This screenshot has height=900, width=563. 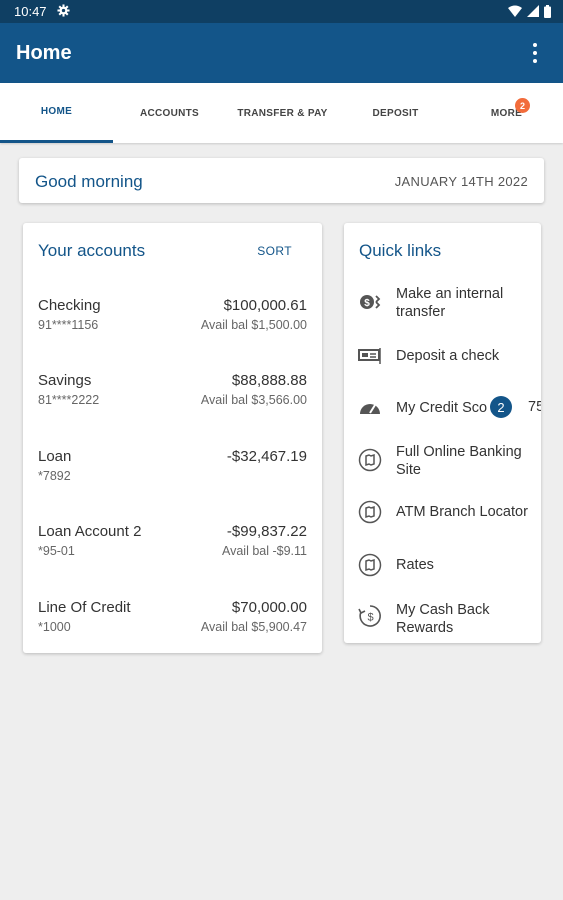 I want to click on accounts-title: Your accounts, so click(x=92, y=250).